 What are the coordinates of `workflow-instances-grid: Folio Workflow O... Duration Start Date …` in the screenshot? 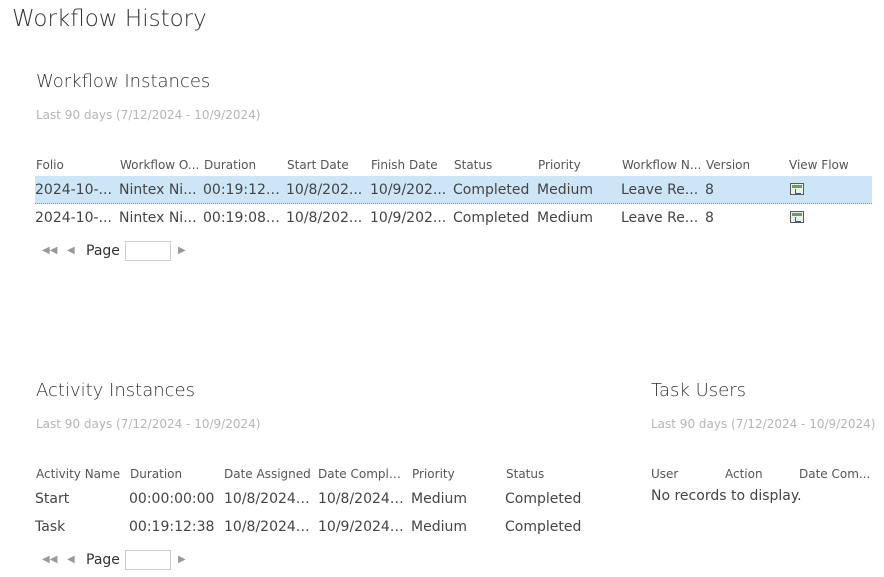 It's located at (453, 193).